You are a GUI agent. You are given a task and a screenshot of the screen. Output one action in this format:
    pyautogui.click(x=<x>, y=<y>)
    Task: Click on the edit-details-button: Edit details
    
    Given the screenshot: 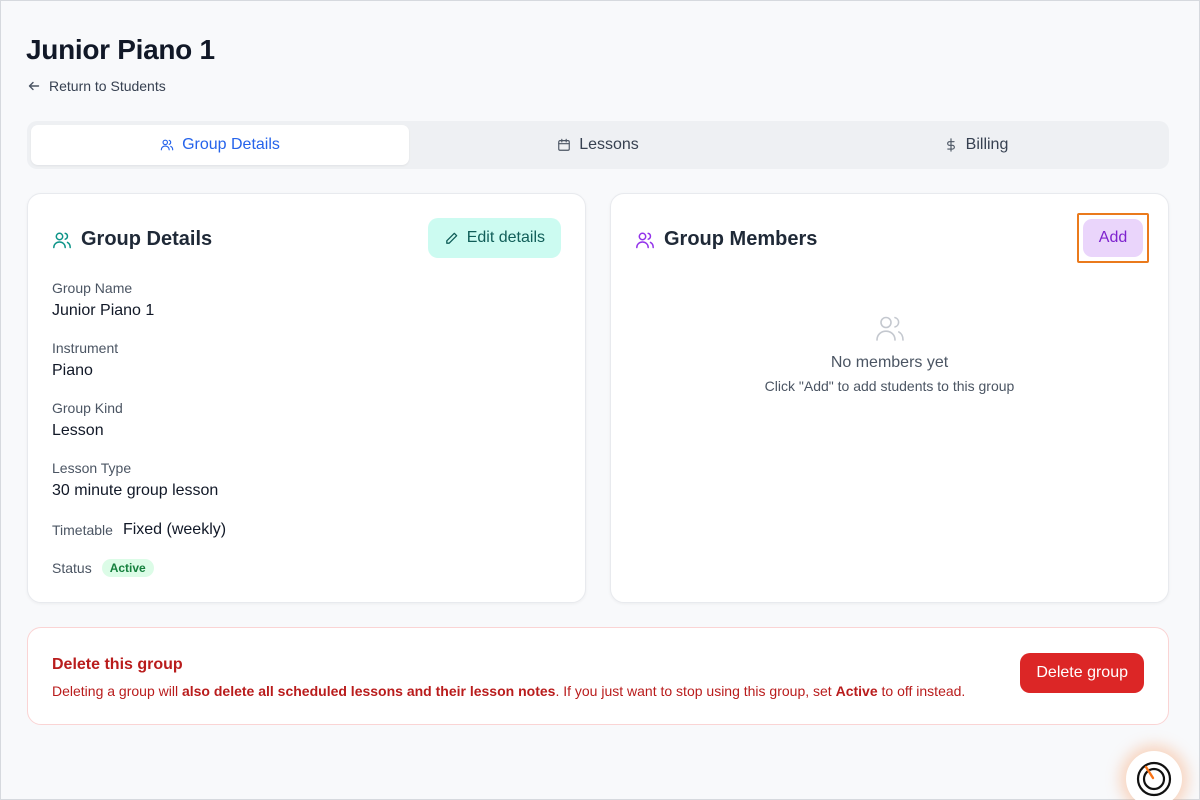 What is the action you would take?
    pyautogui.click(x=494, y=238)
    